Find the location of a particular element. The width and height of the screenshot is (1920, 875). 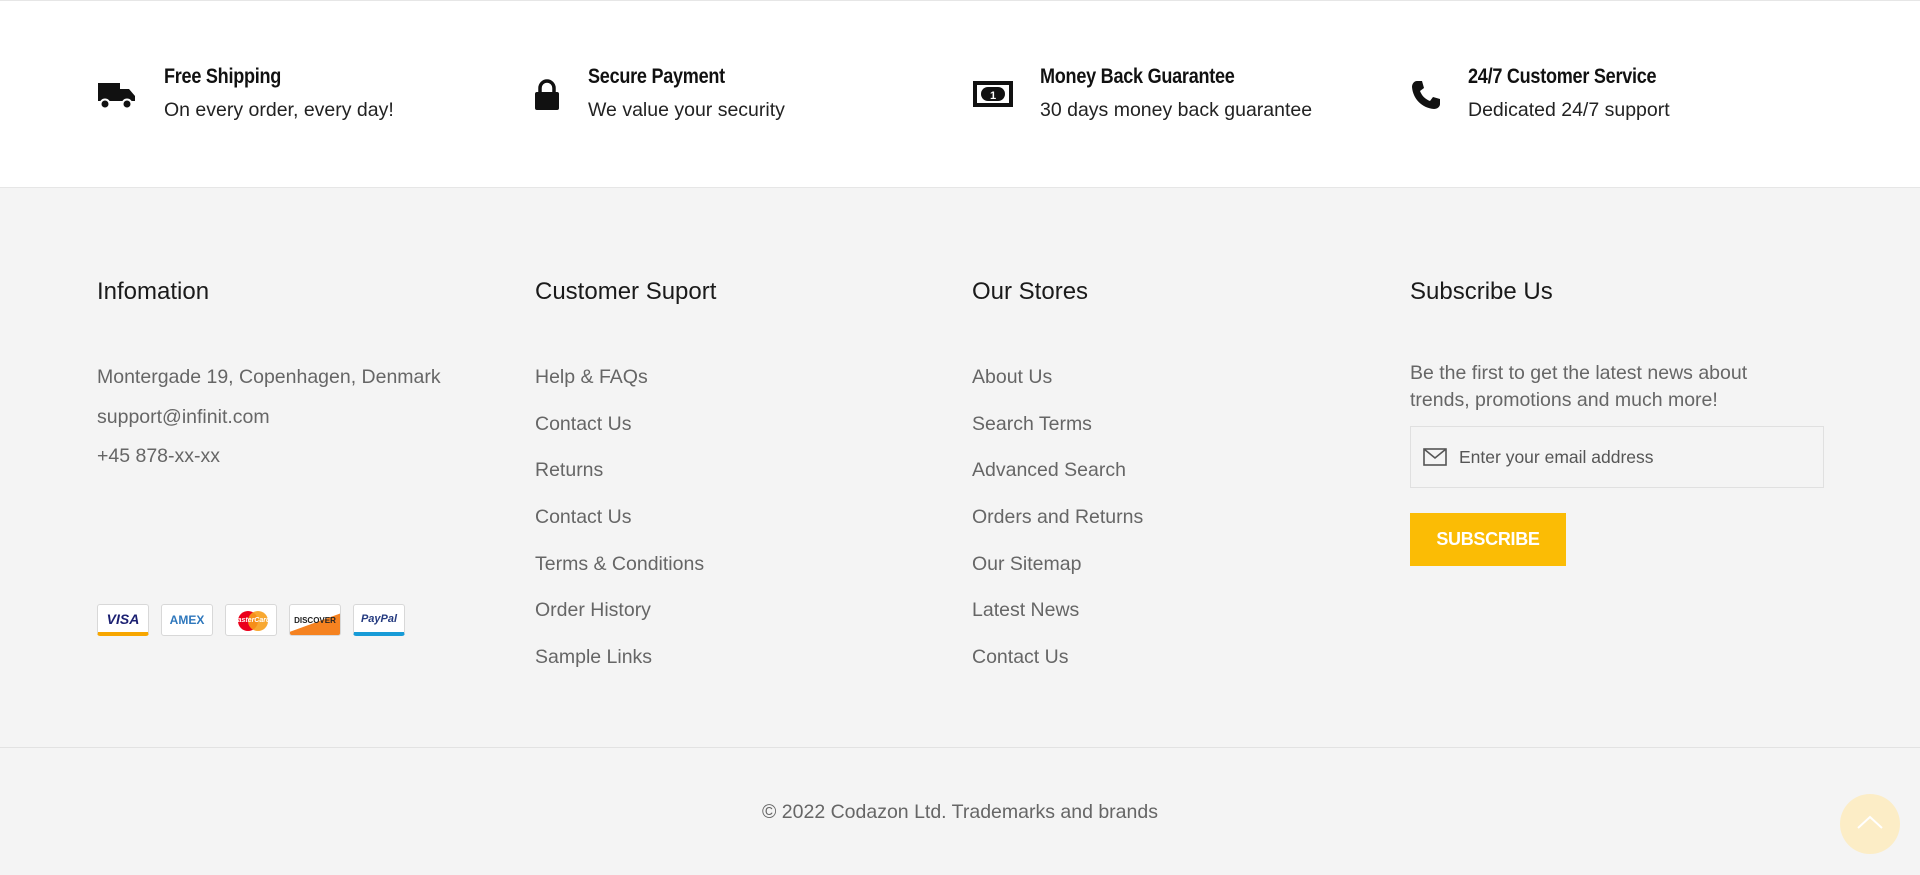

phone-icon is located at coordinates (1432, 95).